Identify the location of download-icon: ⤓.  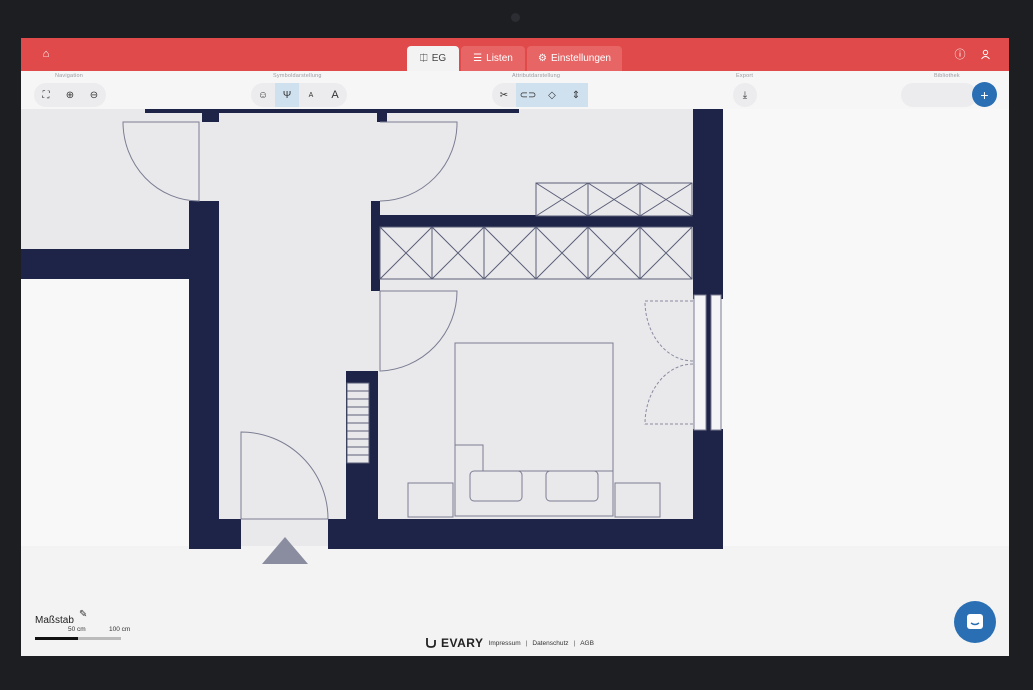
(745, 95).